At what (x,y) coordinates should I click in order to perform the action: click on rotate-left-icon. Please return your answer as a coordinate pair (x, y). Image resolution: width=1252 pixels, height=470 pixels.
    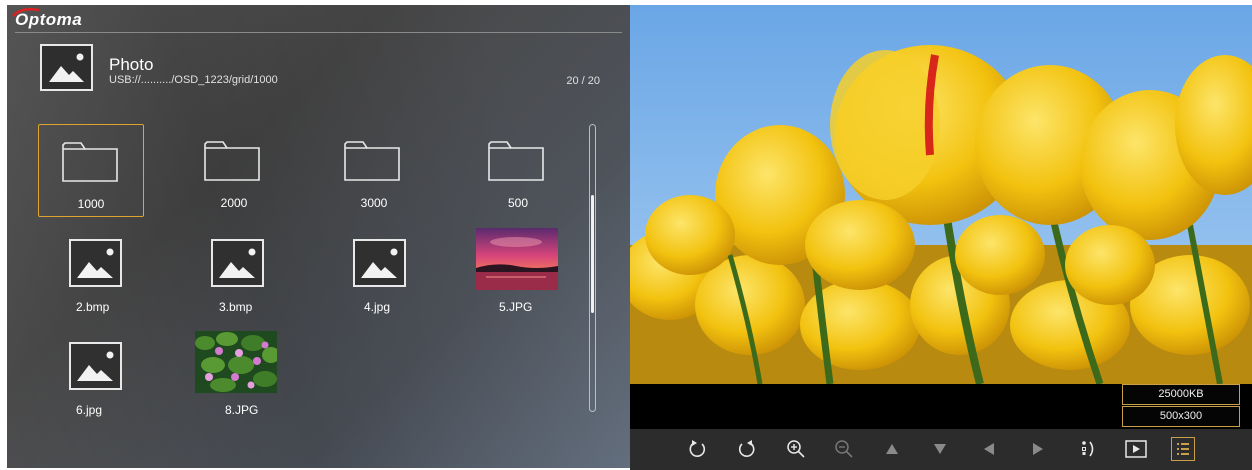
    Looking at the image, I should click on (698, 449).